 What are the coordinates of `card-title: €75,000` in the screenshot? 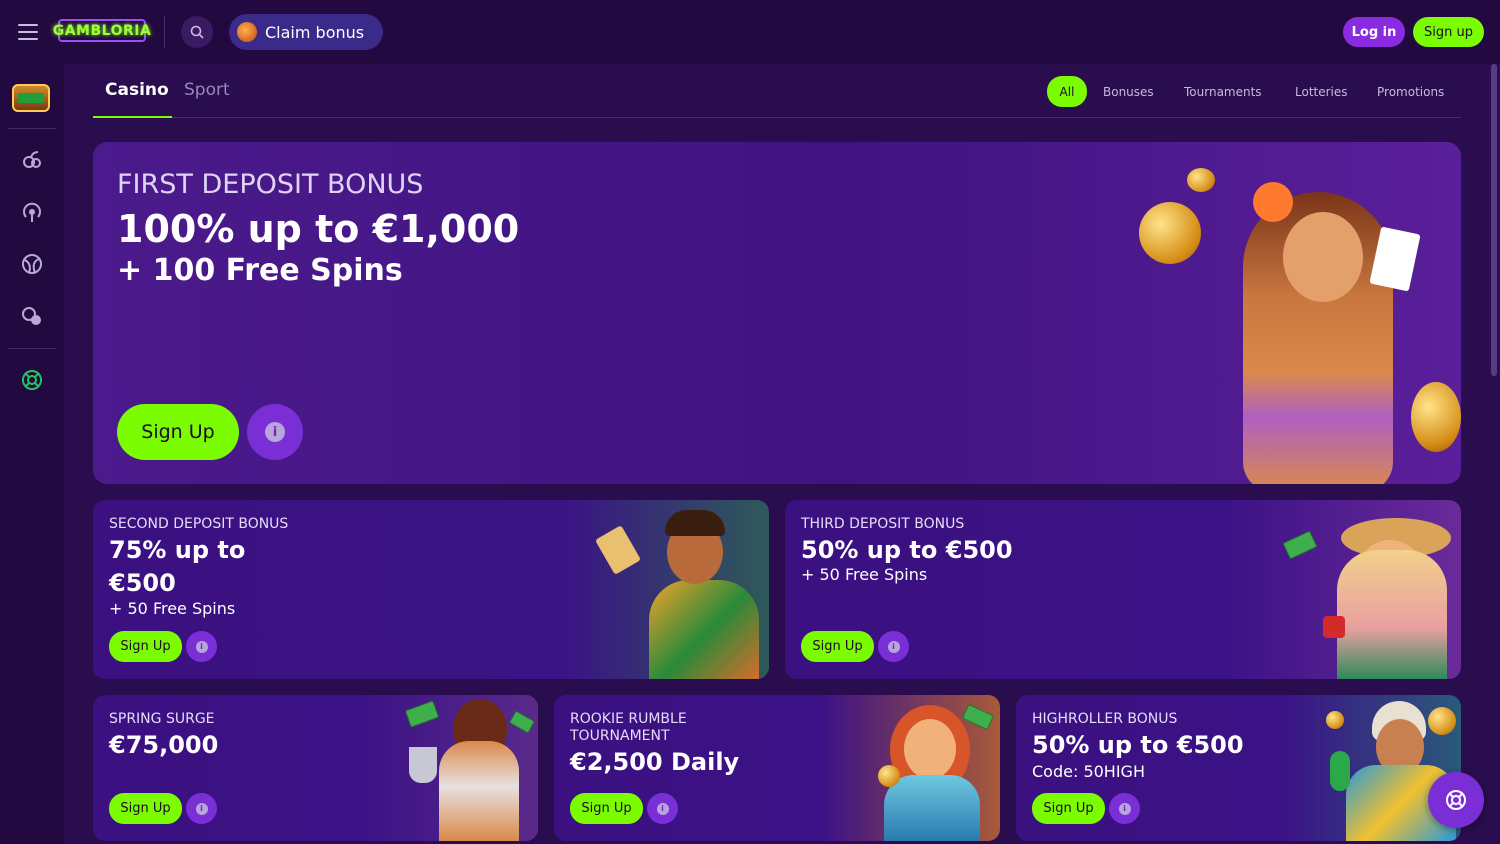 It's located at (164, 745).